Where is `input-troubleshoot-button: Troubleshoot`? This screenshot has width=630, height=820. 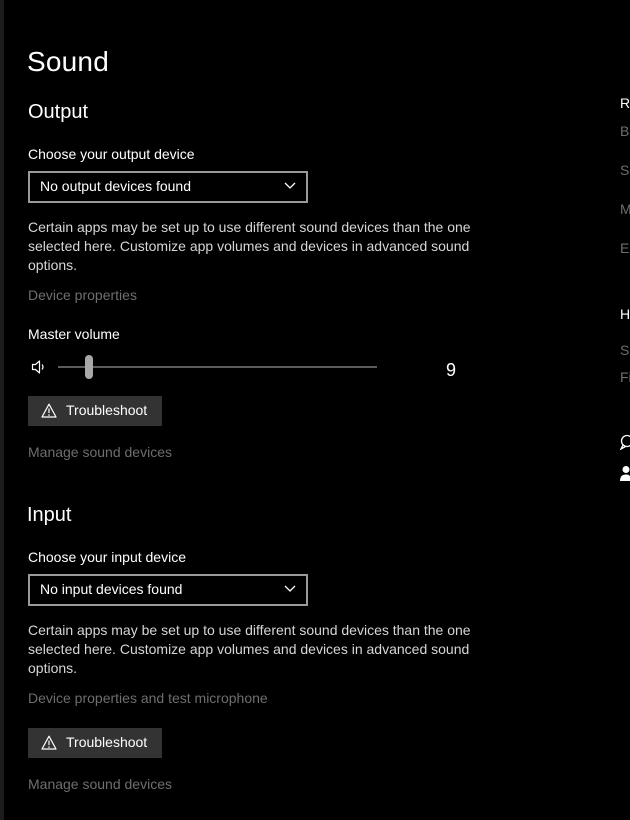 input-troubleshoot-button: Troubleshoot is located at coordinates (95, 743).